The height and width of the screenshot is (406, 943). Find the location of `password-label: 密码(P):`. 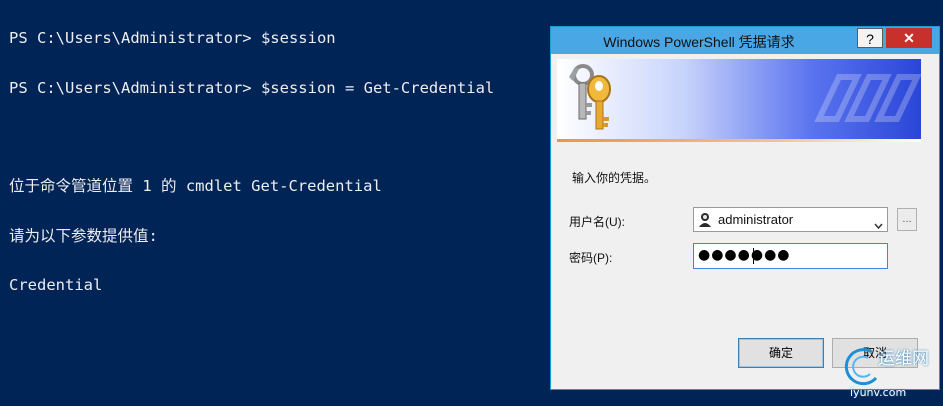

password-label: 密码(P): is located at coordinates (591, 258).